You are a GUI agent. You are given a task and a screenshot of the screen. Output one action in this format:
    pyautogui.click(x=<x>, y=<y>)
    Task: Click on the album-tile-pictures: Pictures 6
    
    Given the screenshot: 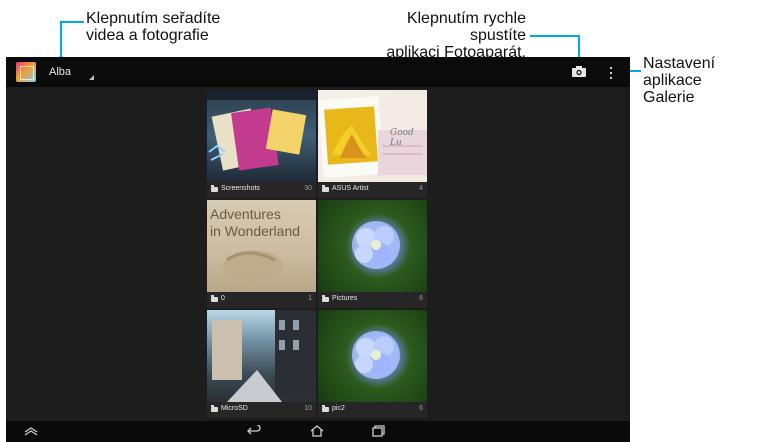 What is the action you would take?
    pyautogui.click(x=372, y=254)
    